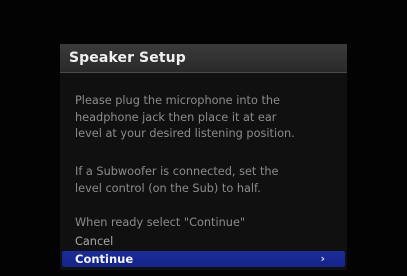 The image size is (407, 276). What do you see at coordinates (322, 258) in the screenshot?
I see `chevron-right-icon: ›` at bounding box center [322, 258].